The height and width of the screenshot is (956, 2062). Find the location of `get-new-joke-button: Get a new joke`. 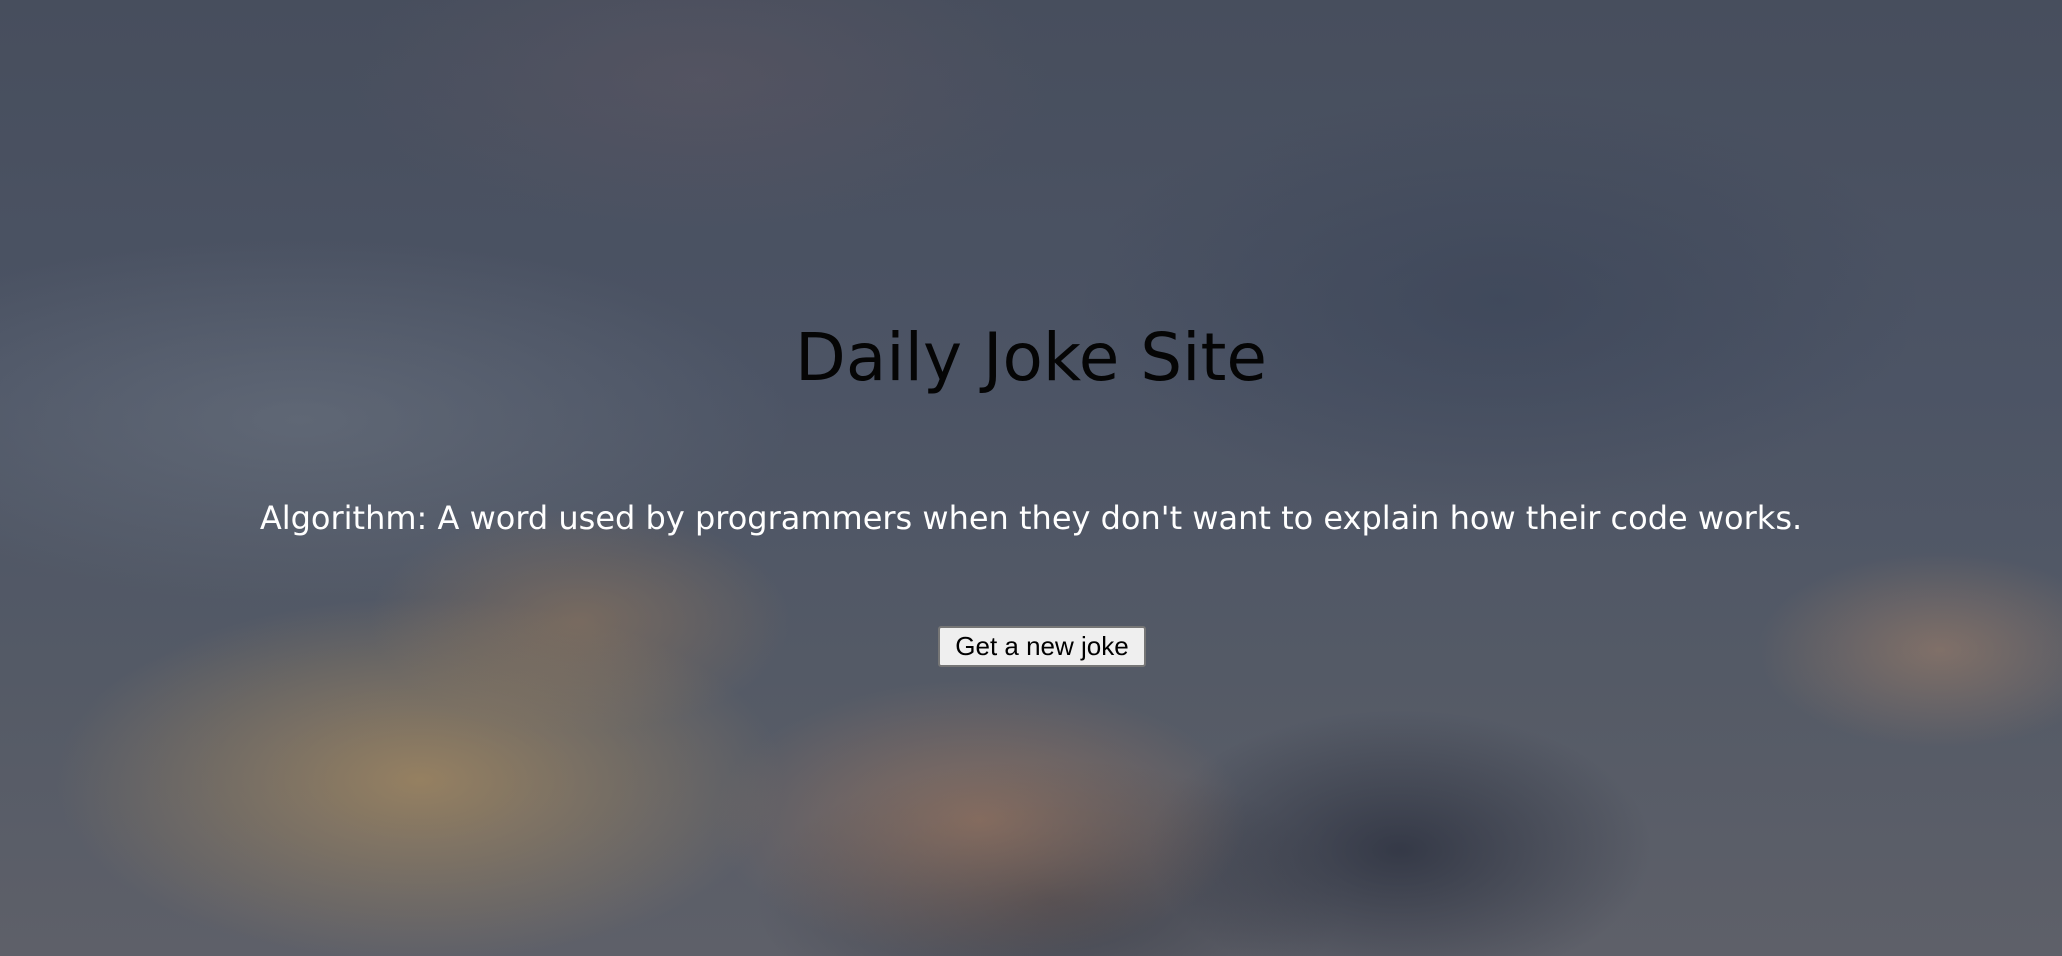

get-new-joke-button: Get a new joke is located at coordinates (1042, 646).